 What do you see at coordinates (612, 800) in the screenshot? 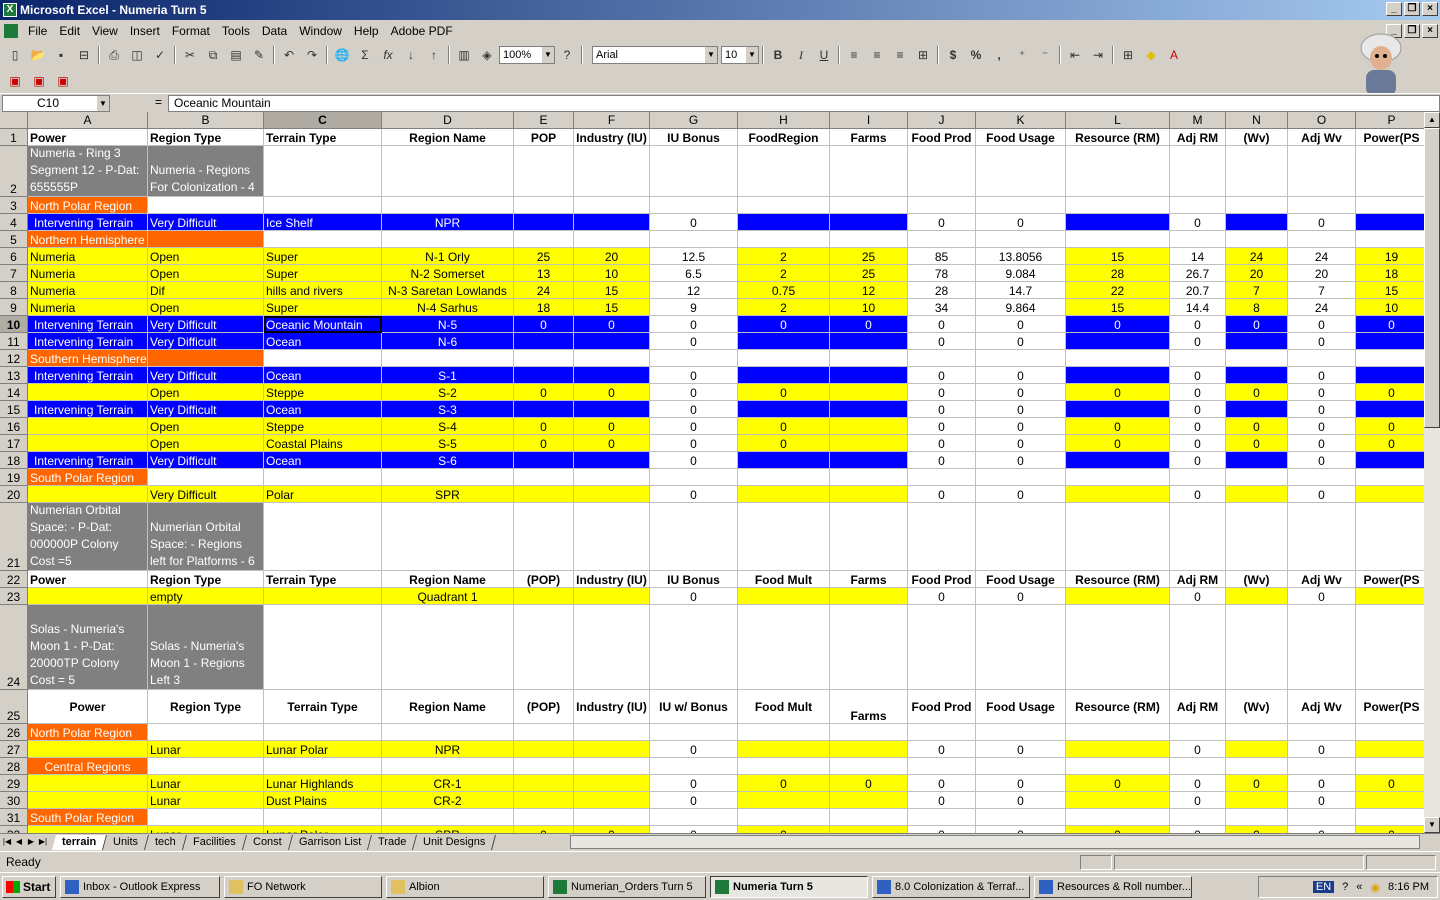
I see `cell-f30` at bounding box center [612, 800].